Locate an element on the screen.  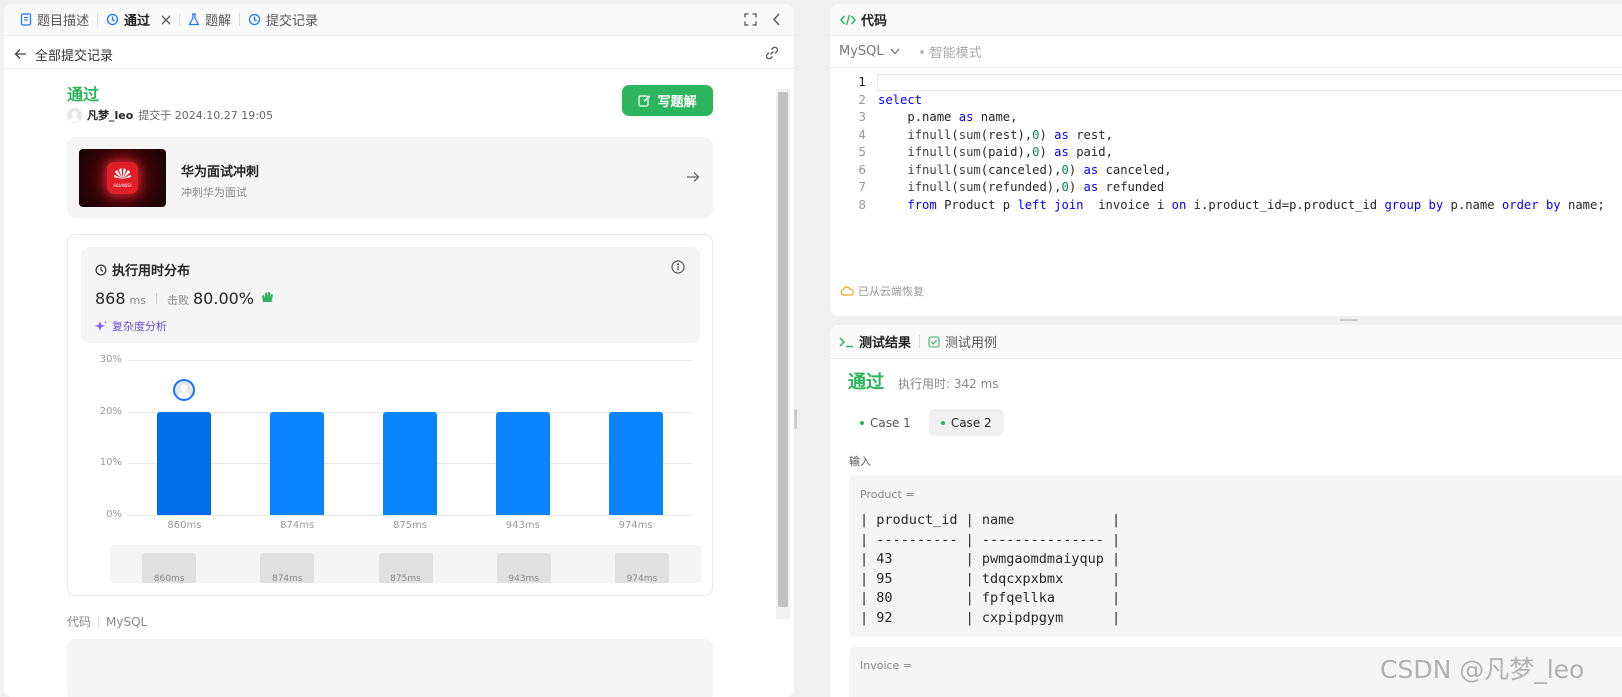
code-language: MySQL is located at coordinates (127, 621).